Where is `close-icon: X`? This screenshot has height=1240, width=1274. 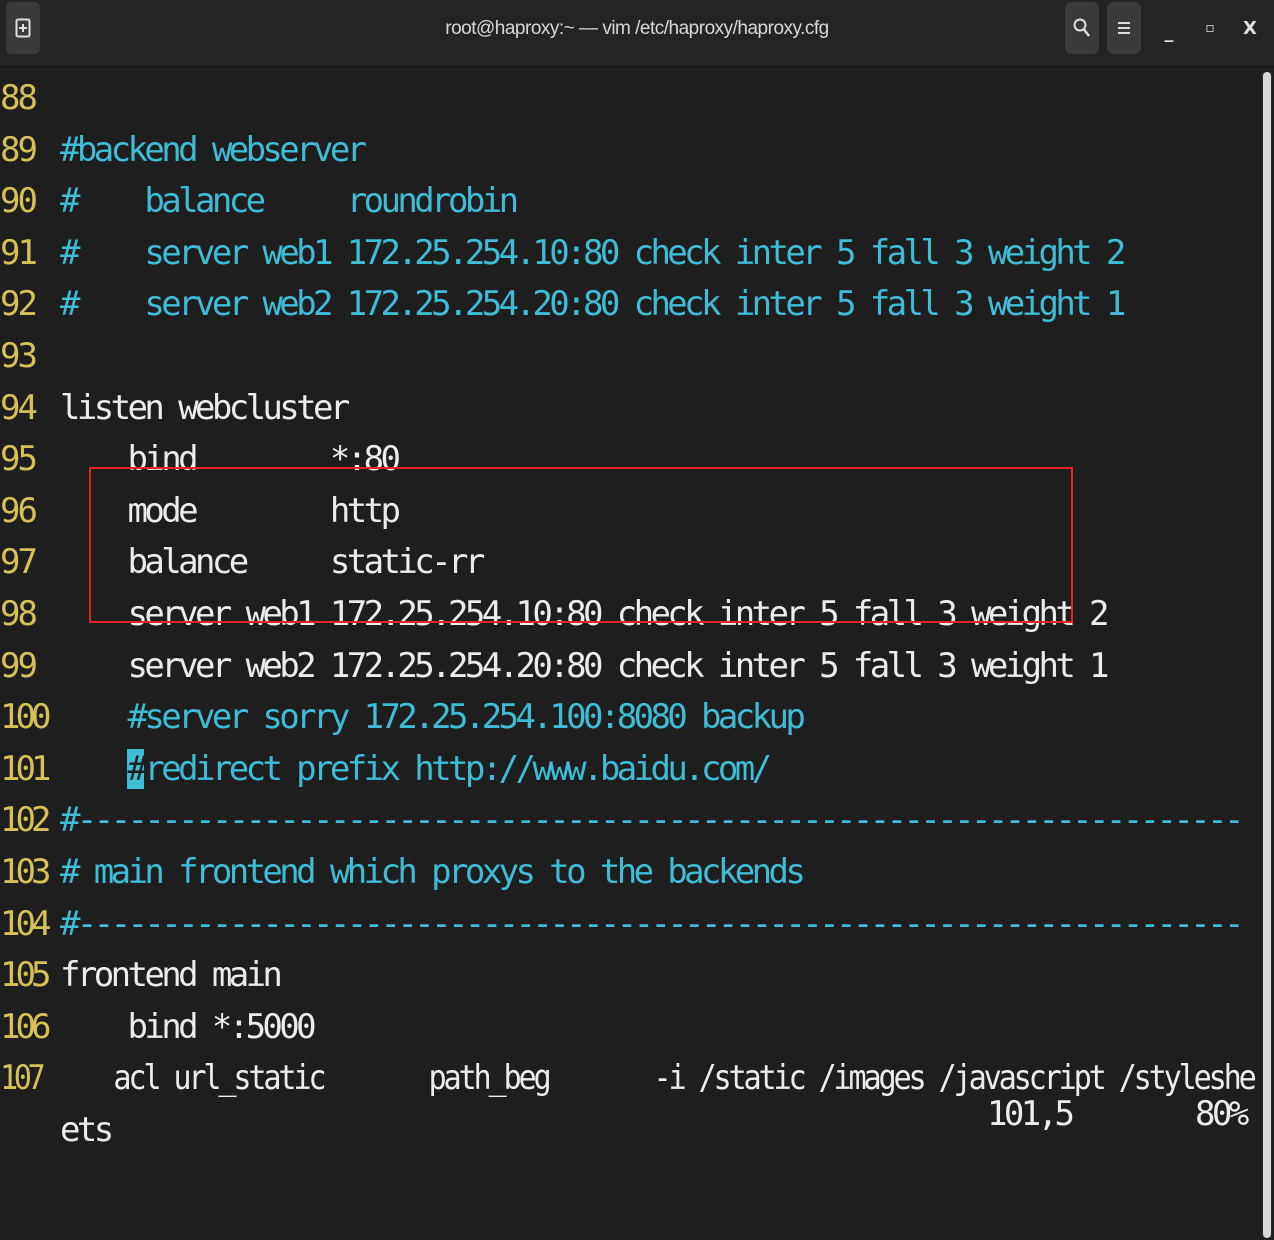
close-icon: X is located at coordinates (1250, 28).